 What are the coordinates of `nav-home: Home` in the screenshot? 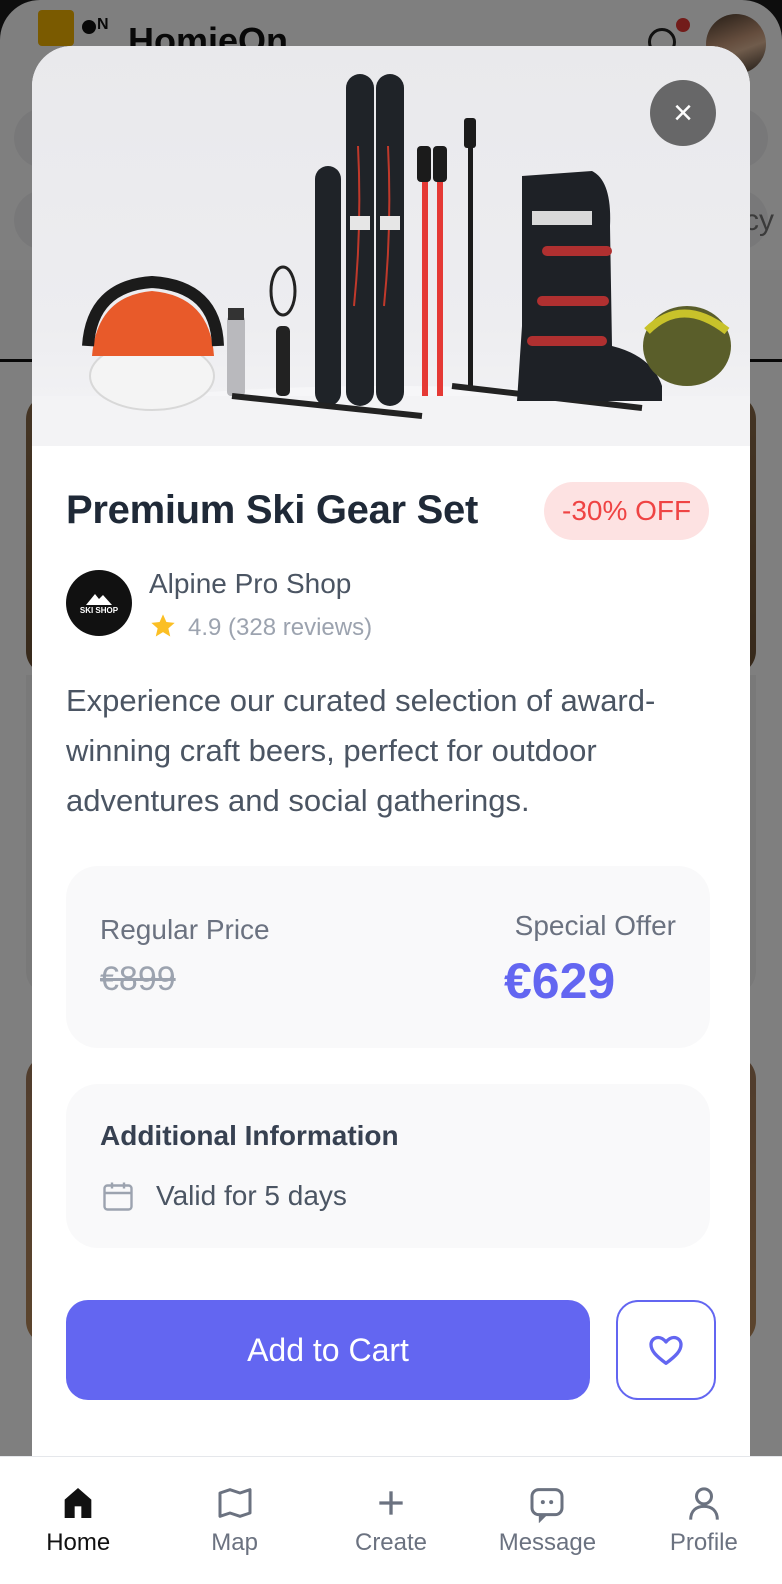 It's located at (78, 1520).